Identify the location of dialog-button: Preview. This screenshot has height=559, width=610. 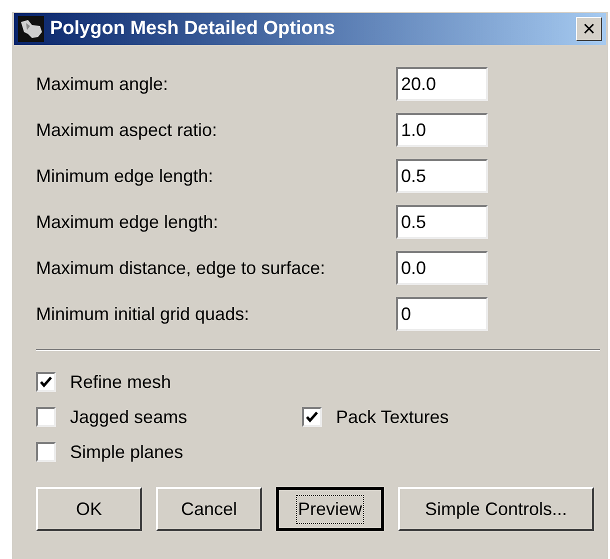
(330, 509).